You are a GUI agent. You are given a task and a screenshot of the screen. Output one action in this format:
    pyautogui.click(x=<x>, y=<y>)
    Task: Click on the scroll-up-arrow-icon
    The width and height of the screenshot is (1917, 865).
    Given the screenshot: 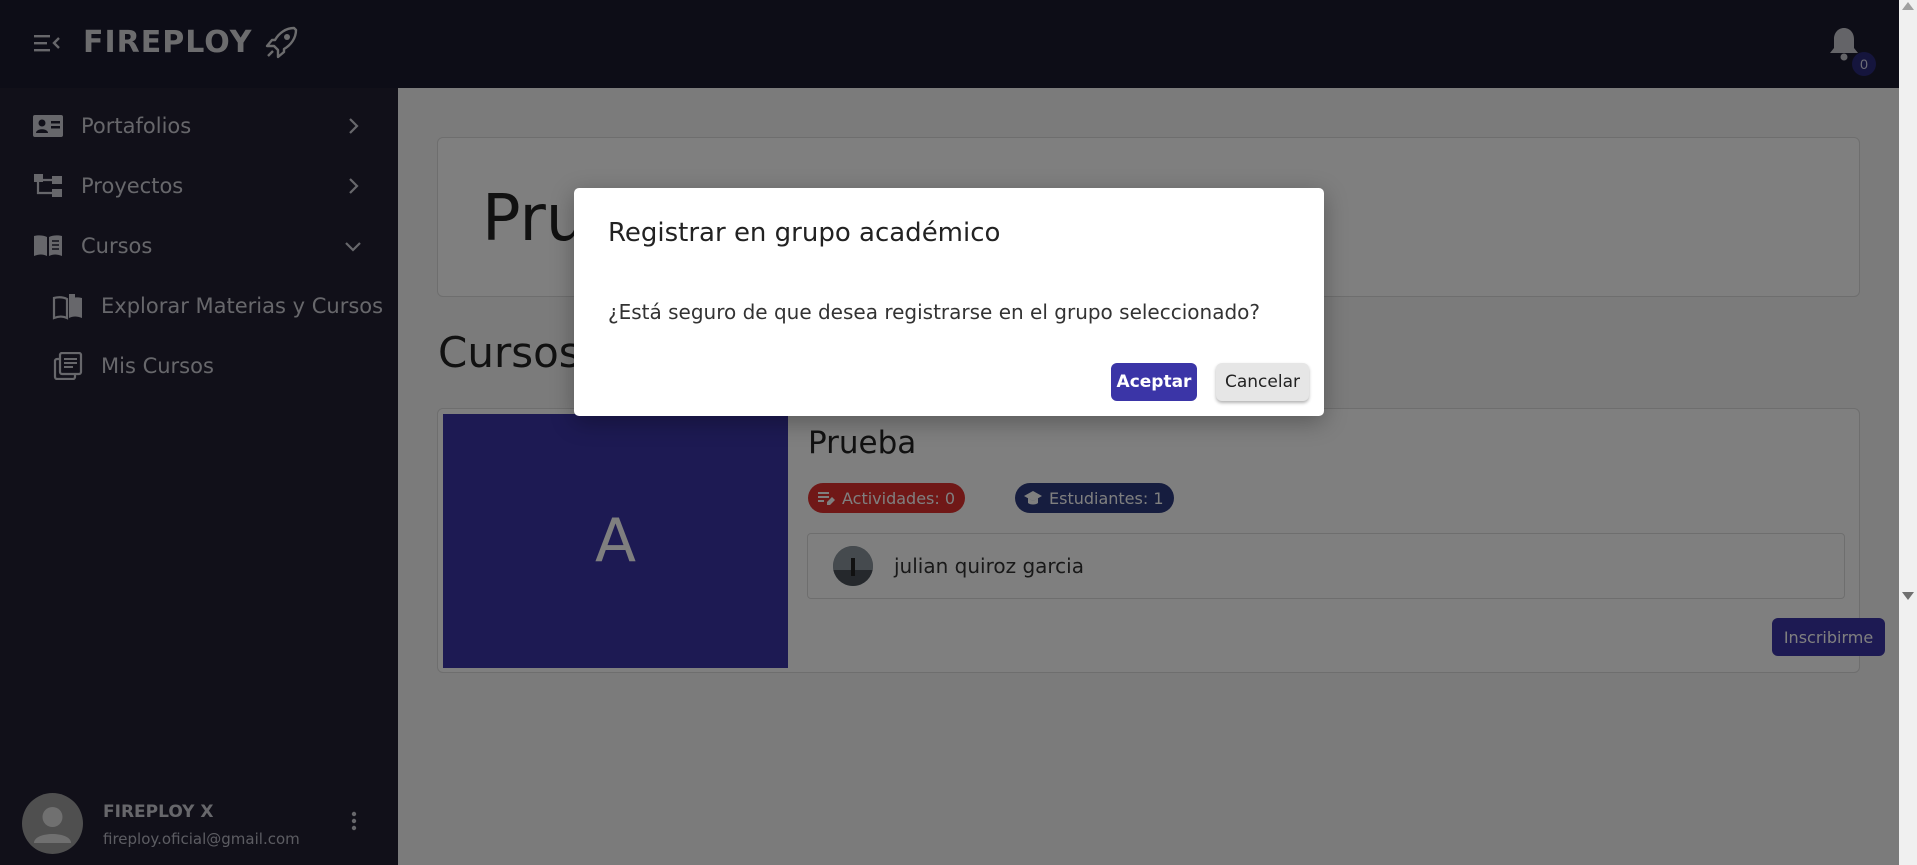 What is the action you would take?
    pyautogui.click(x=1908, y=6)
    